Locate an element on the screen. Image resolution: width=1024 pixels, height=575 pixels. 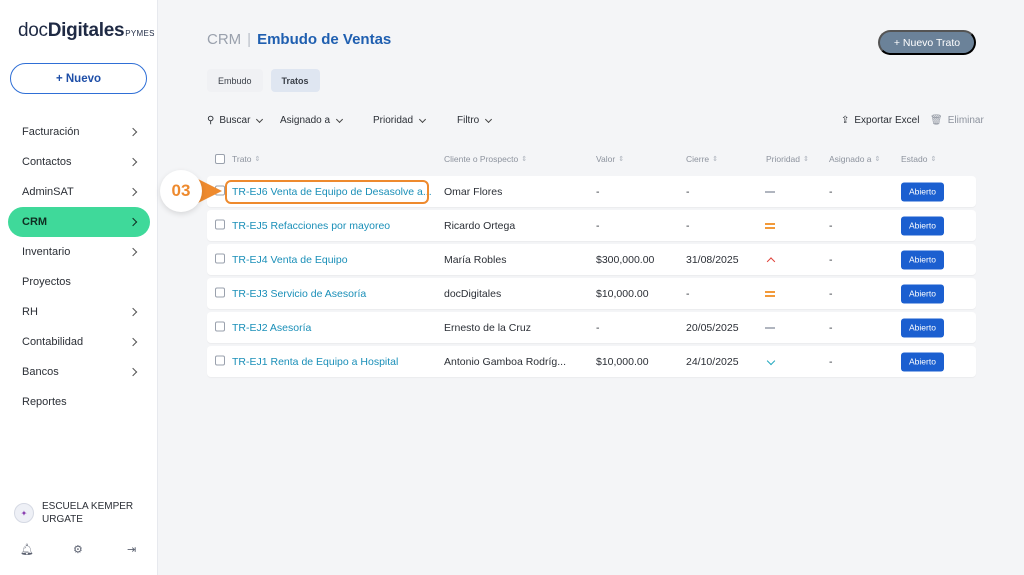
new-deal-button: + Nuevo Trato is located at coordinates (927, 42).